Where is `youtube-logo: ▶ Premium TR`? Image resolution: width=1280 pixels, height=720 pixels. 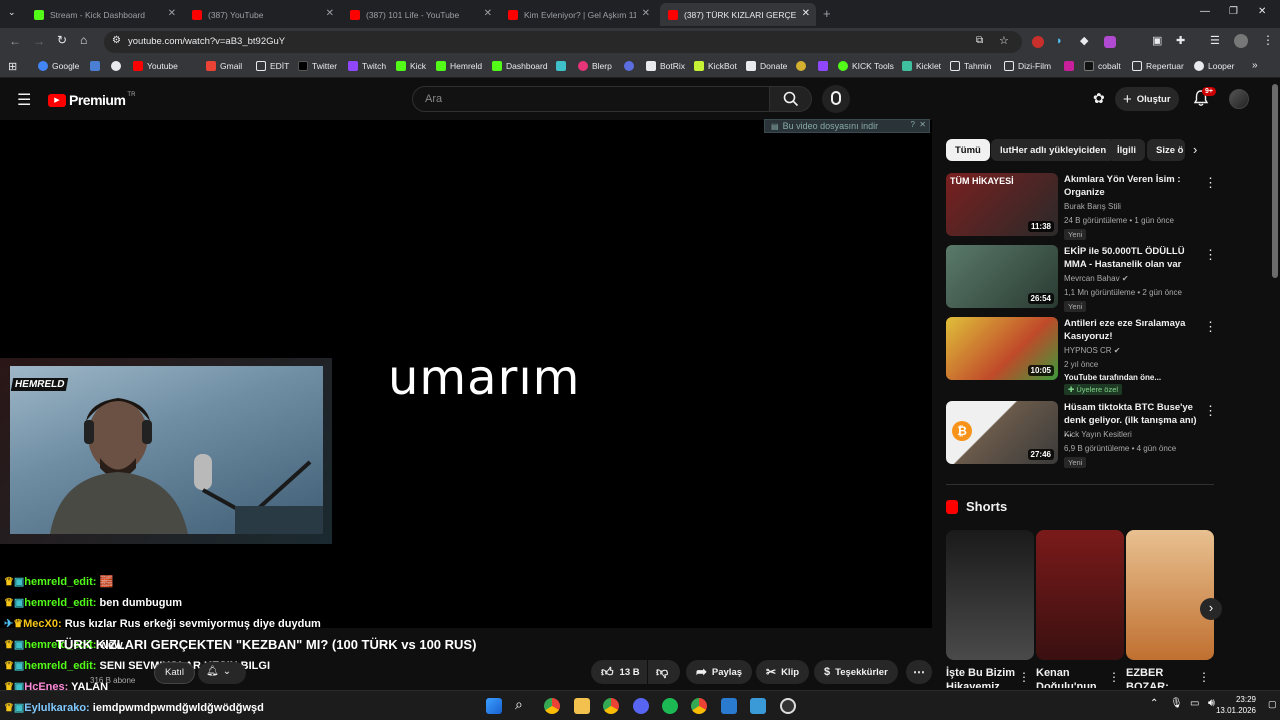
youtube-logo: ▶ Premium TR is located at coordinates (91, 100).